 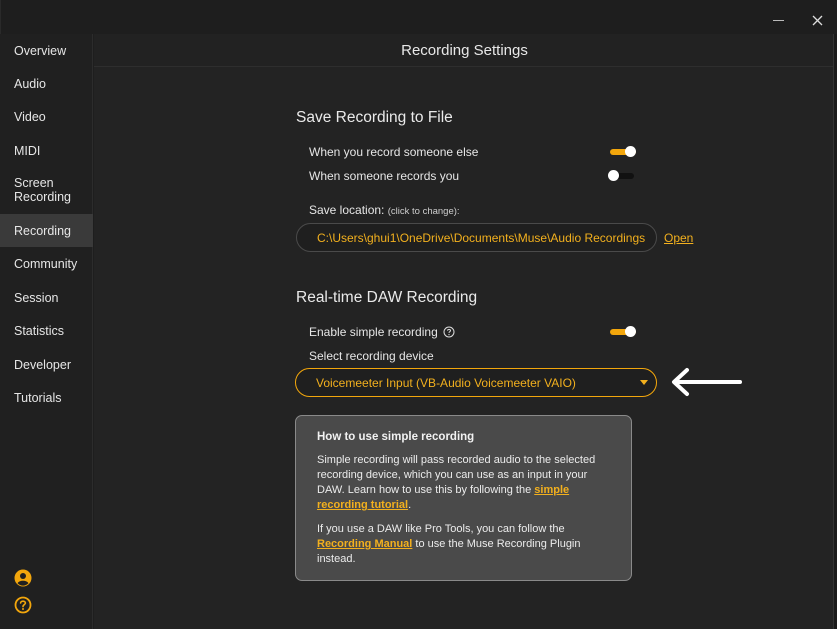 What do you see at coordinates (30, 117) in the screenshot?
I see `sidebar-item-label: Video` at bounding box center [30, 117].